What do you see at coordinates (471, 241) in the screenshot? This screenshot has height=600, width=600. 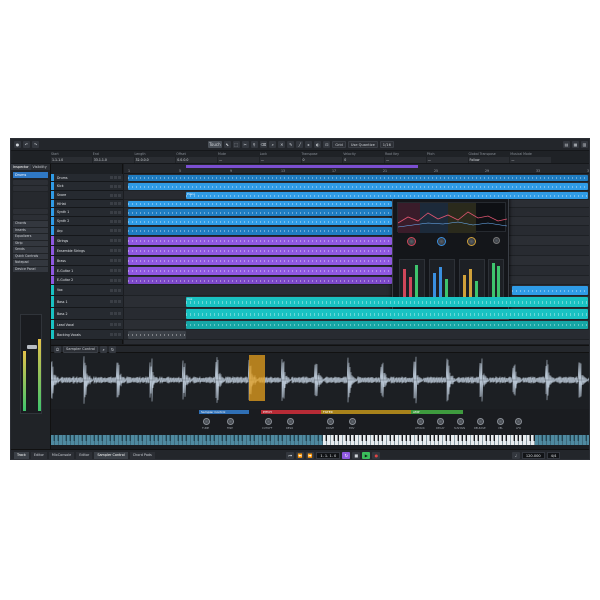 I see `band3-threshold-knob` at bounding box center [471, 241].